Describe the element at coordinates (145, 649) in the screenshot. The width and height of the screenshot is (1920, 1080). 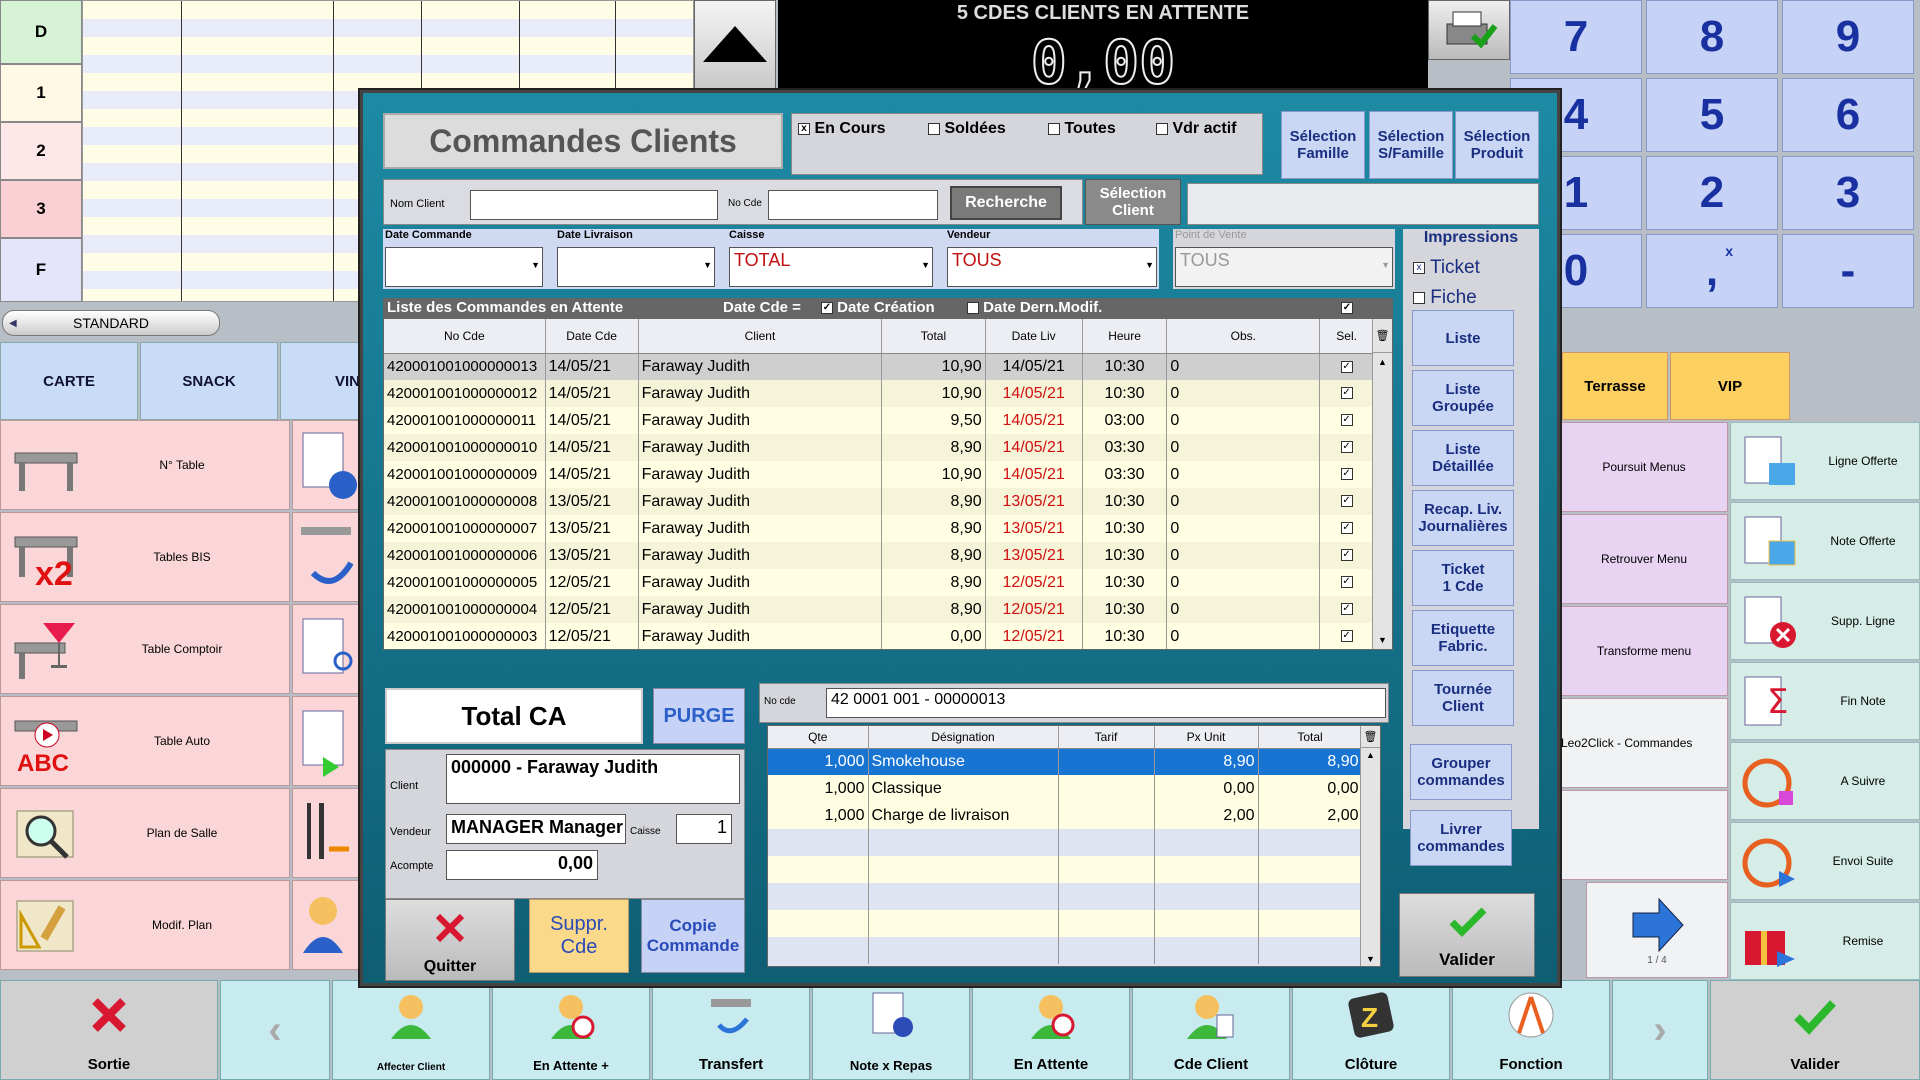
I see `table-comptoir-button: Table Comptoir` at that location.